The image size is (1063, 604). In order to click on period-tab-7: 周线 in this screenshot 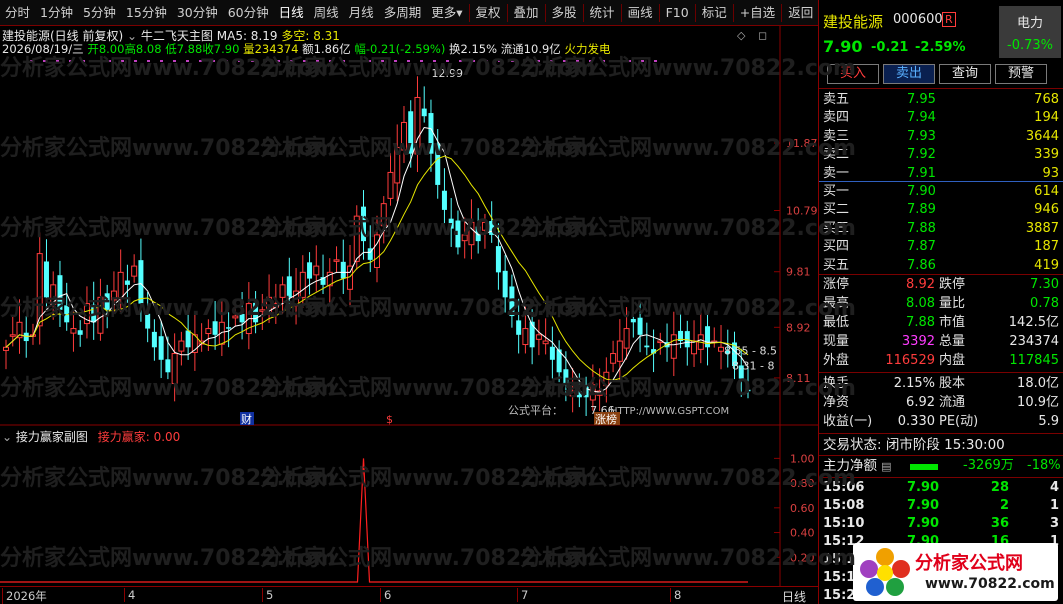, I will do `click(326, 13)`.